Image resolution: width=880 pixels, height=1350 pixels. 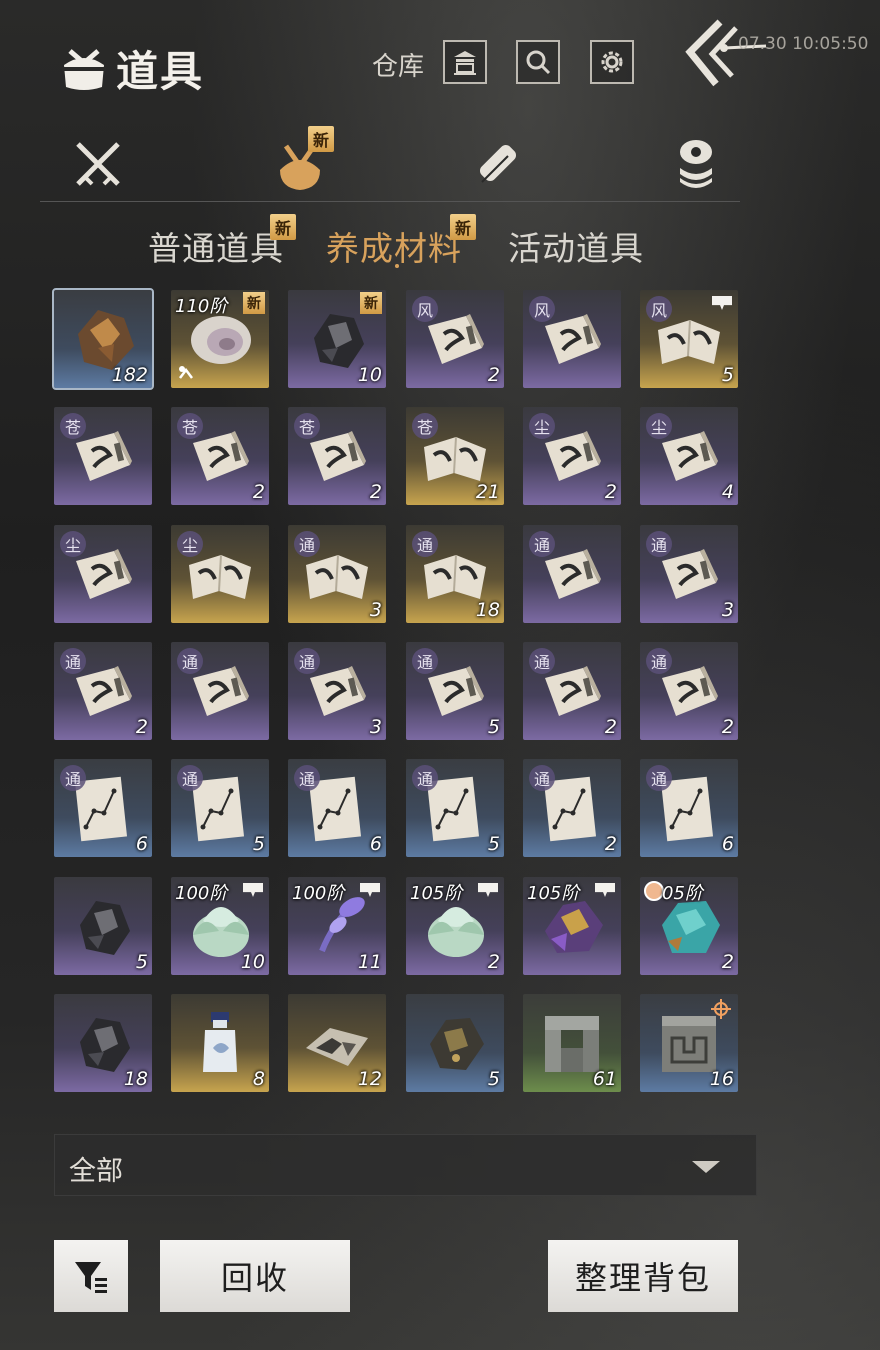 I want to click on item-slot: 风5, so click(x=689, y=339).